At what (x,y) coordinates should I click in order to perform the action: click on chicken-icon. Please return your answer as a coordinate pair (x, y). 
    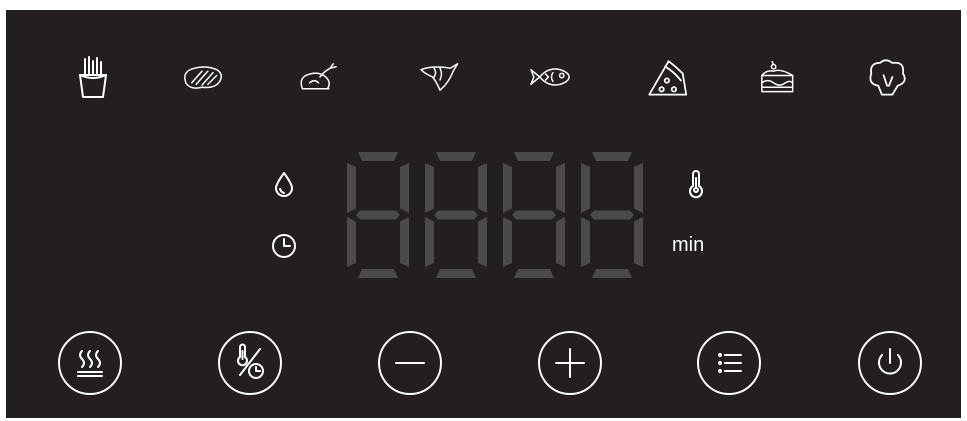
    Looking at the image, I should click on (320, 77).